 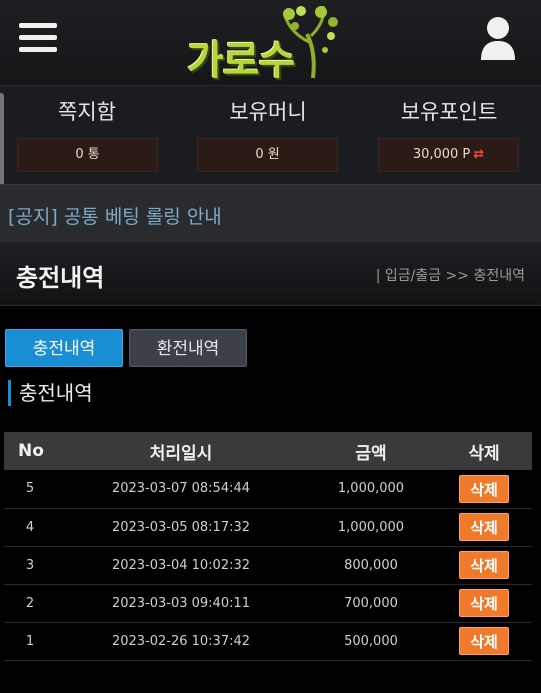 I want to click on table-row: 4 2023-03-05 08:17:32 1,000,000 삭제, so click(x=268, y=527).